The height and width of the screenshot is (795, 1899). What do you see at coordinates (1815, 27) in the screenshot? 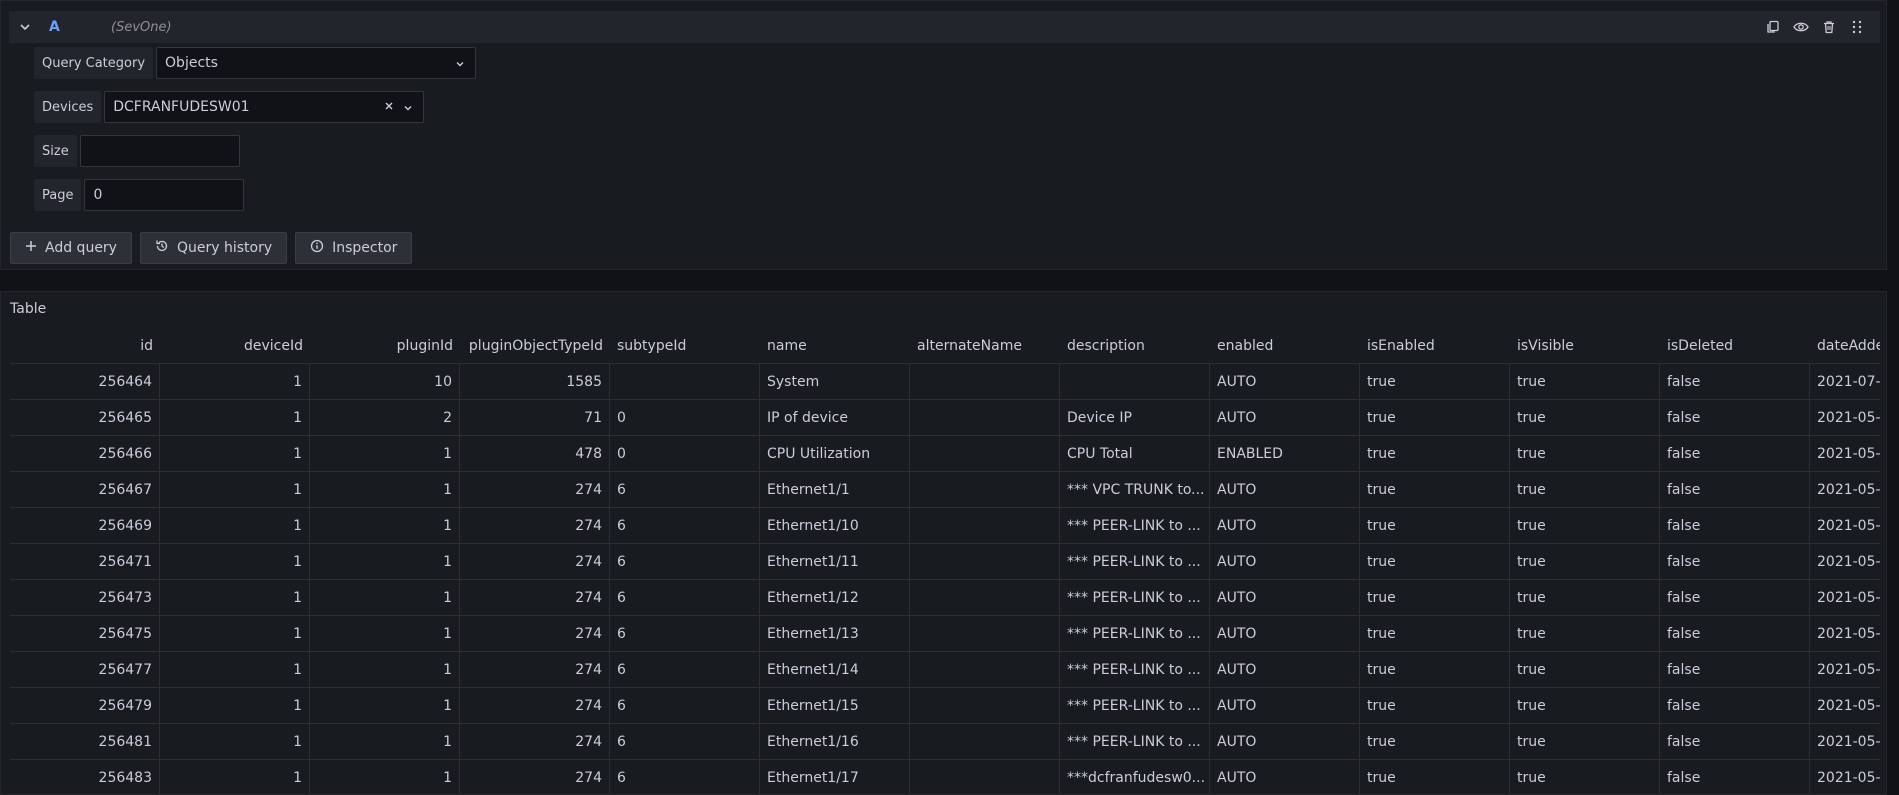
I see `query-actions` at bounding box center [1815, 27].